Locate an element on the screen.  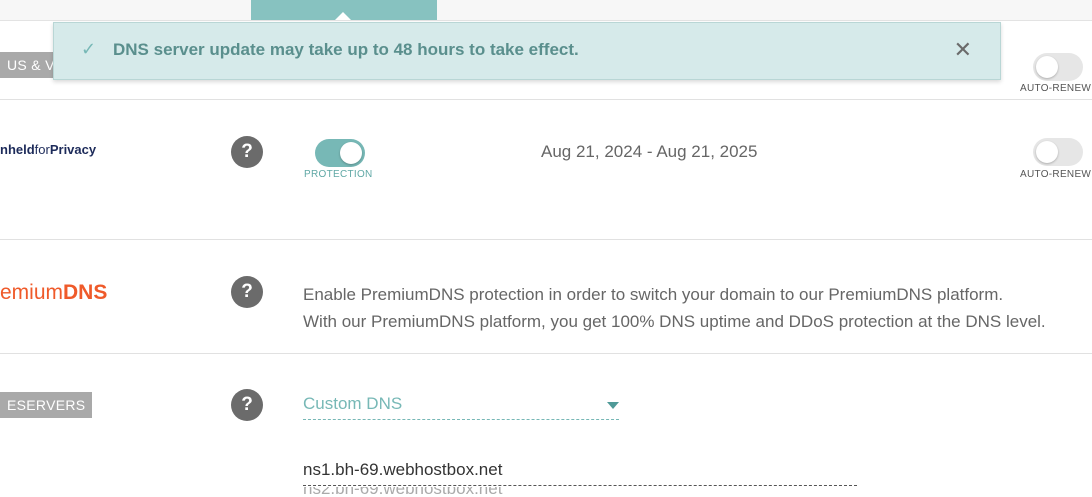
premiumdns-logo: emiumDNS is located at coordinates (53, 293).